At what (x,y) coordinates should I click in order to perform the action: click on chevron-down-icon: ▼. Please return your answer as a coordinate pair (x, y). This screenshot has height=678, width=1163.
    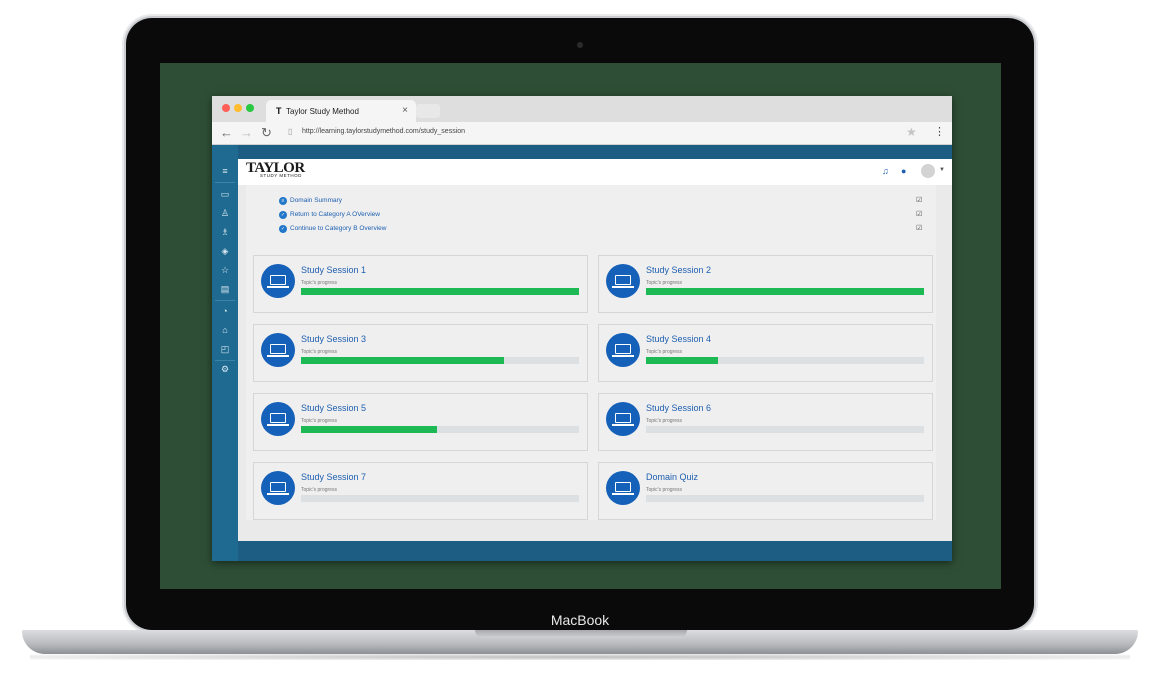
    Looking at the image, I should click on (942, 170).